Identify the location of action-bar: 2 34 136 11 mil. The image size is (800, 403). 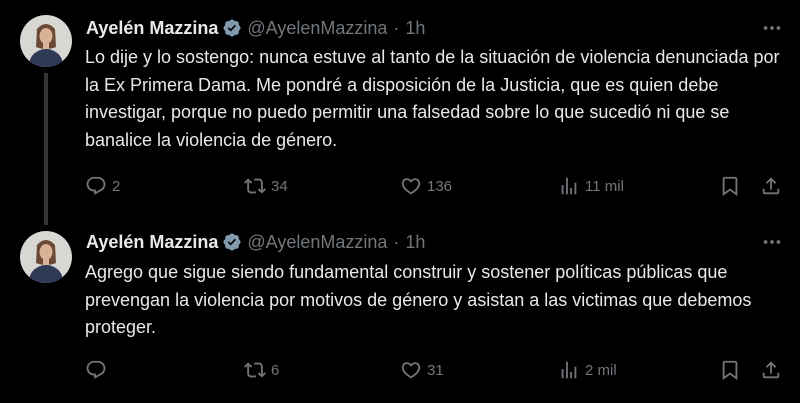
(400, 186).